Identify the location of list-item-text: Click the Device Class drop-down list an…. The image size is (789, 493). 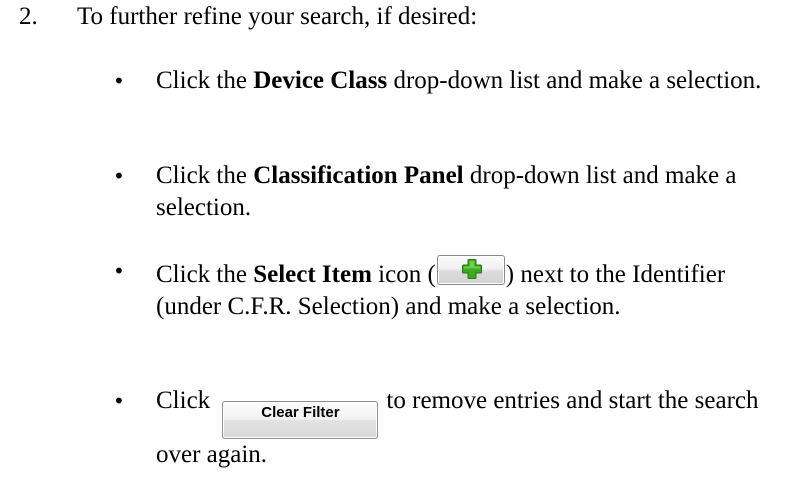
(472, 81).